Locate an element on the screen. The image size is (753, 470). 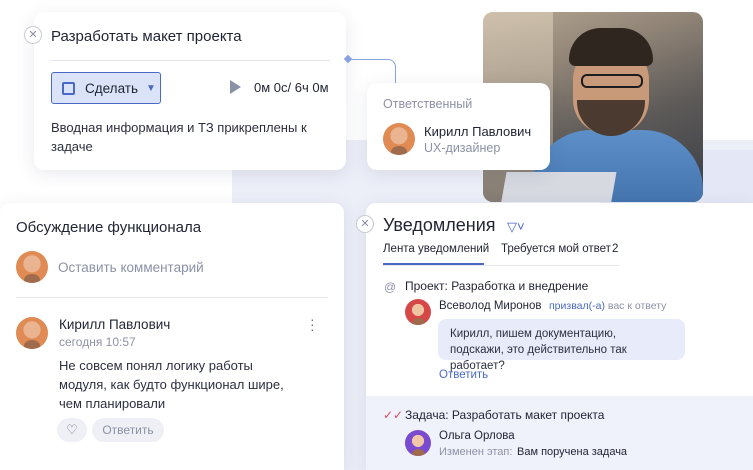
tab-awaiting-reply: Требуется мой ответ is located at coordinates (556, 249).